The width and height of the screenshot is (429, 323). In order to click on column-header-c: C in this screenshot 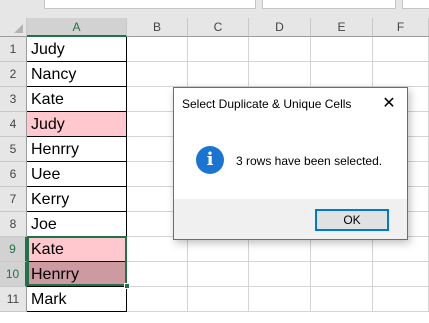, I will do `click(218, 27)`.